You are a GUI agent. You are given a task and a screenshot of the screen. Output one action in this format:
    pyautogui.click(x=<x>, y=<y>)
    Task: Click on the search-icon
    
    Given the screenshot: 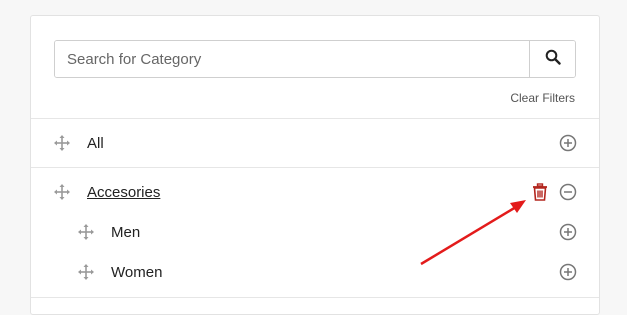 What is the action you would take?
    pyautogui.click(x=553, y=59)
    